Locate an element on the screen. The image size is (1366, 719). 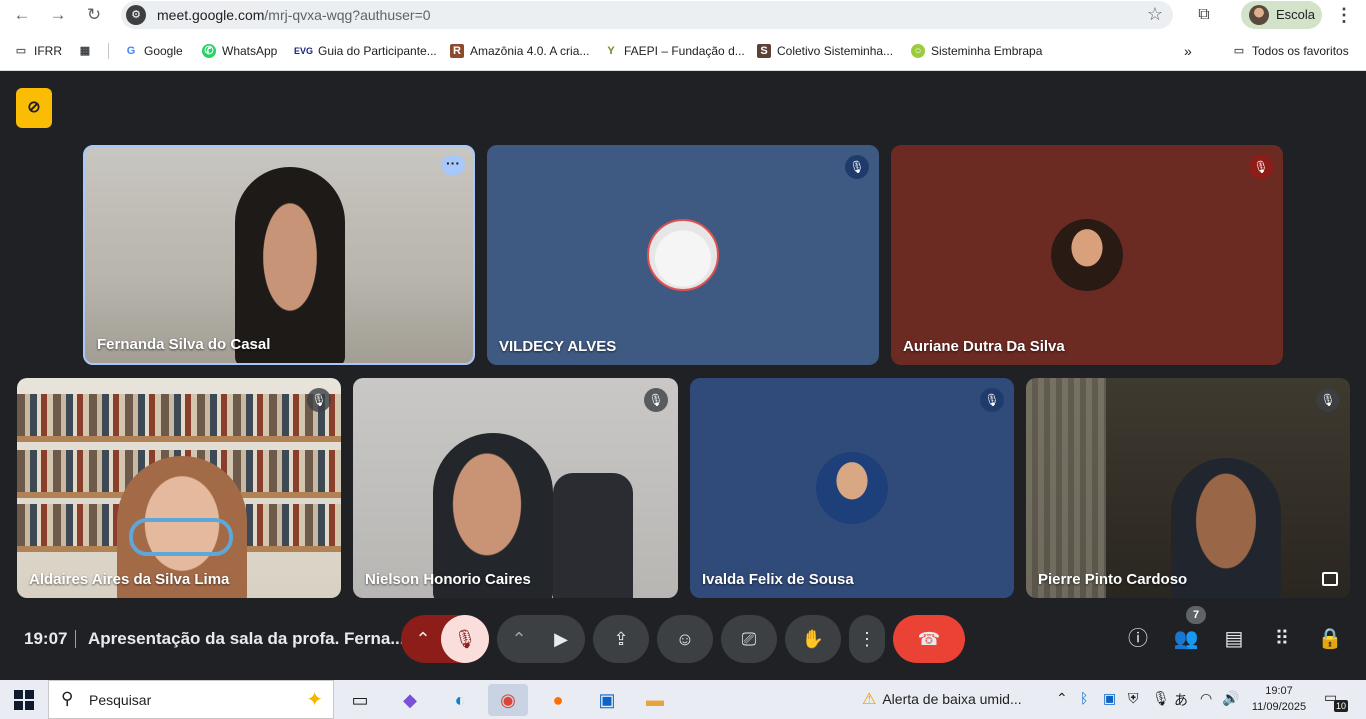
forward-arrow-icon: → is located at coordinates (58, 15).